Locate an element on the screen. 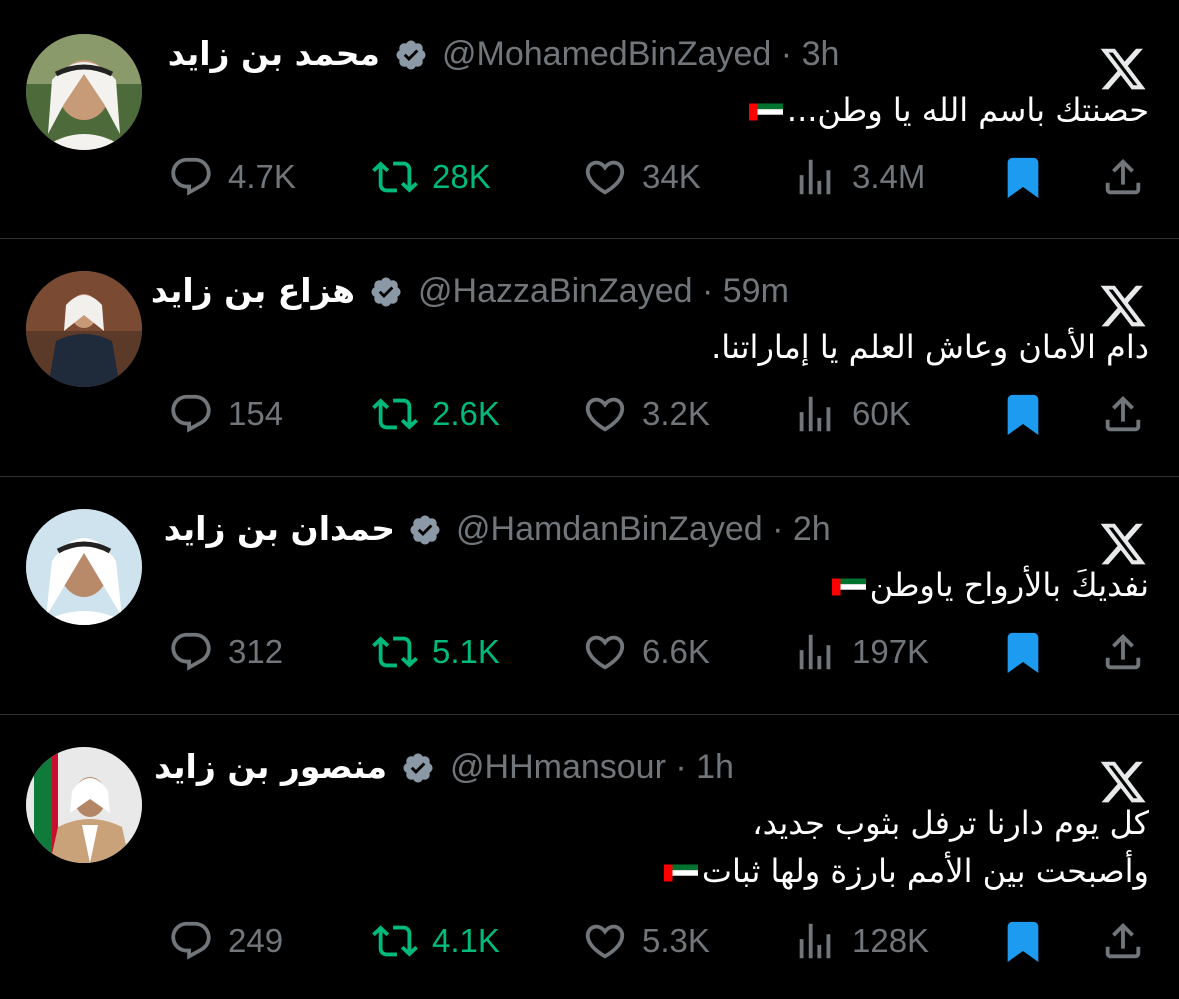 This screenshot has width=1179, height=999. handle: @HamdanBinZayed is located at coordinates (609, 529).